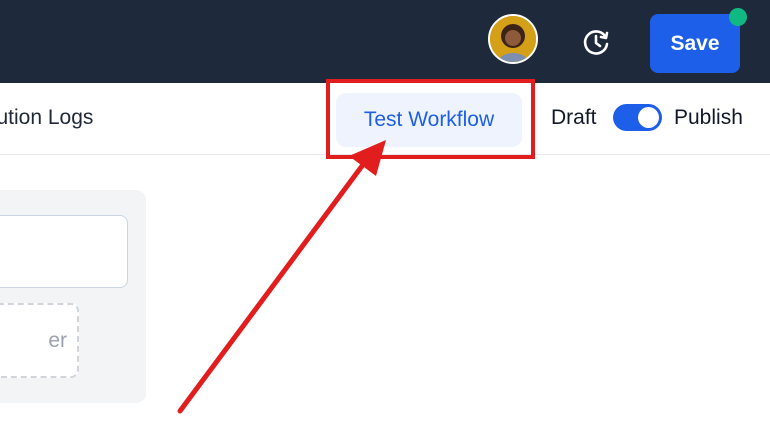  I want to click on test-workflow-button: Test Workflow, so click(429, 120).